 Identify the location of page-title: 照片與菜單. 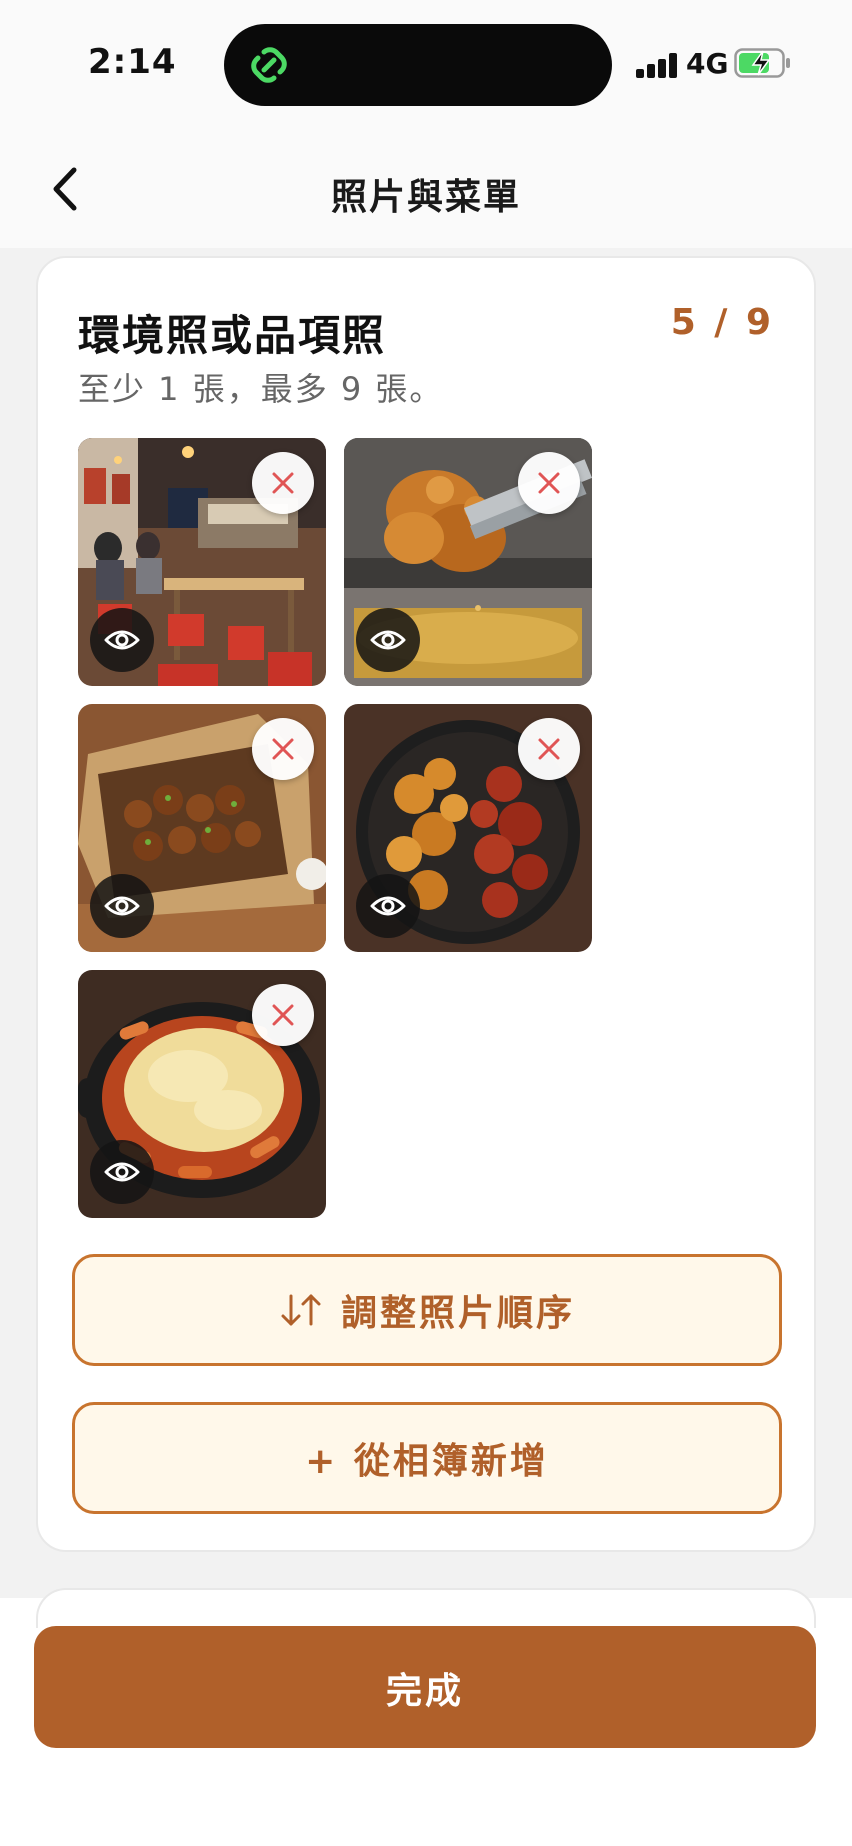
(425, 197).